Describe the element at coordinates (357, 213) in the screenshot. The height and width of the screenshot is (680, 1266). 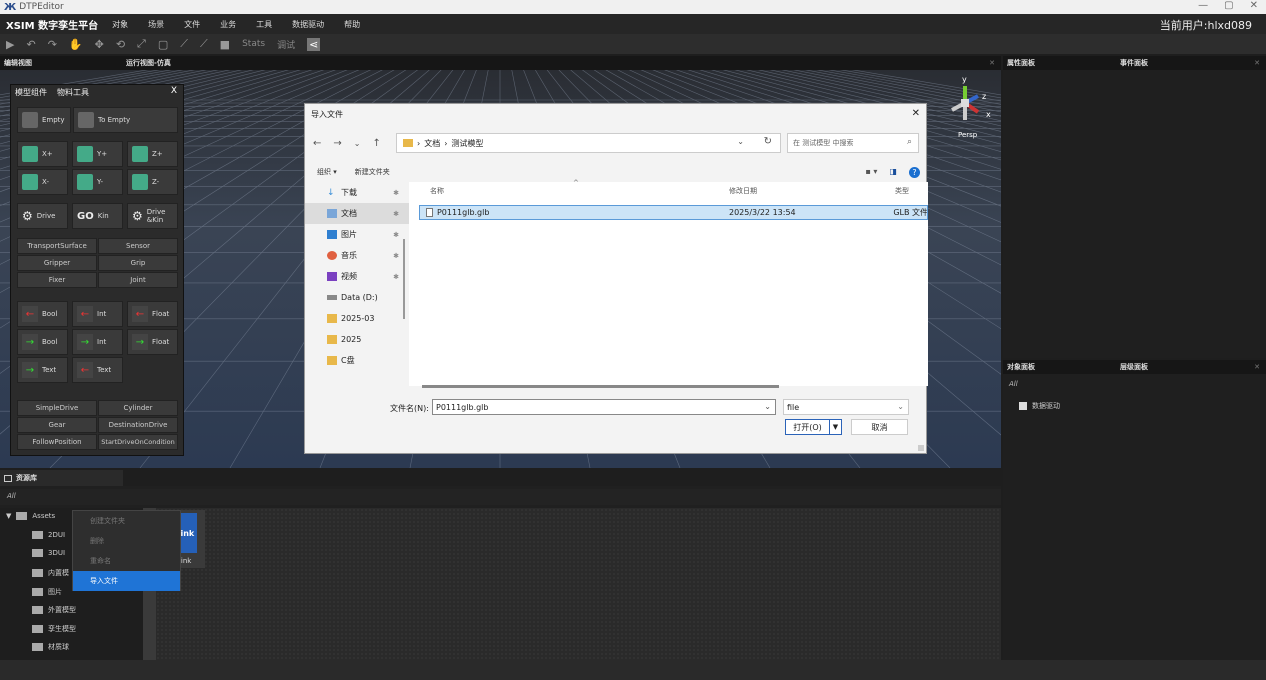
I see `nav-item-documents: 文档 ✱` at that location.